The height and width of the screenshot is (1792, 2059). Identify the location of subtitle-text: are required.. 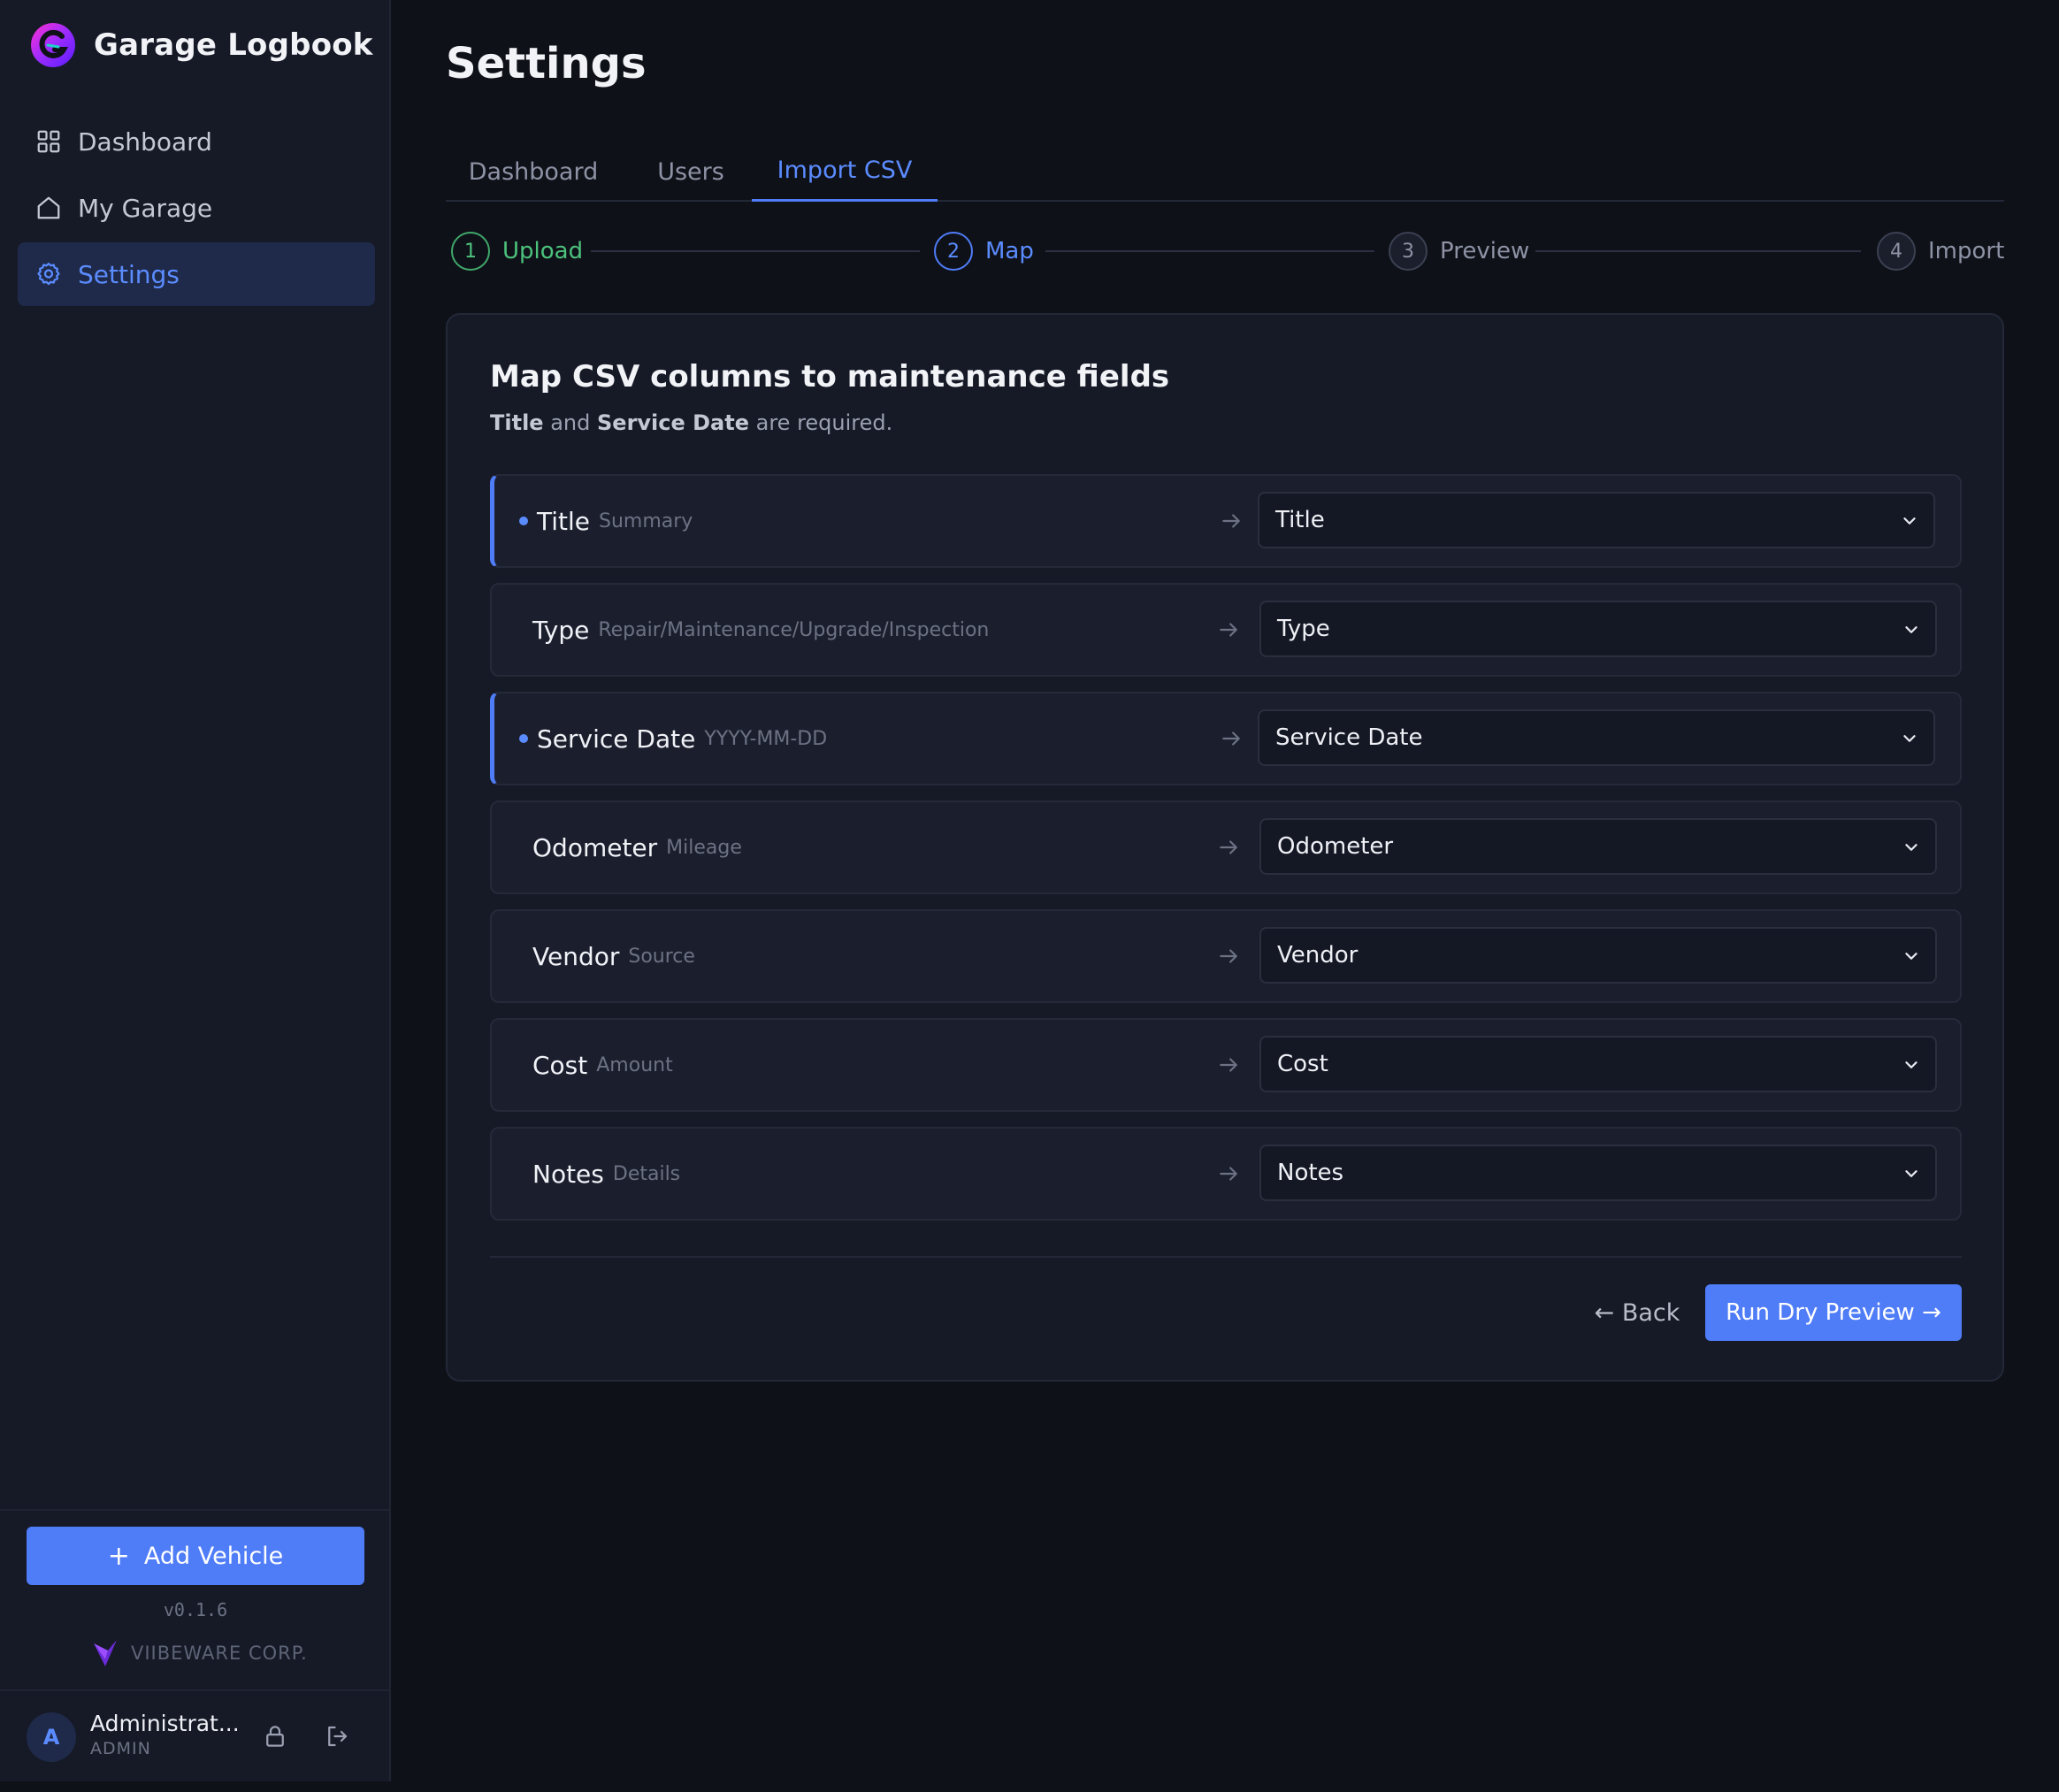
(821, 423).